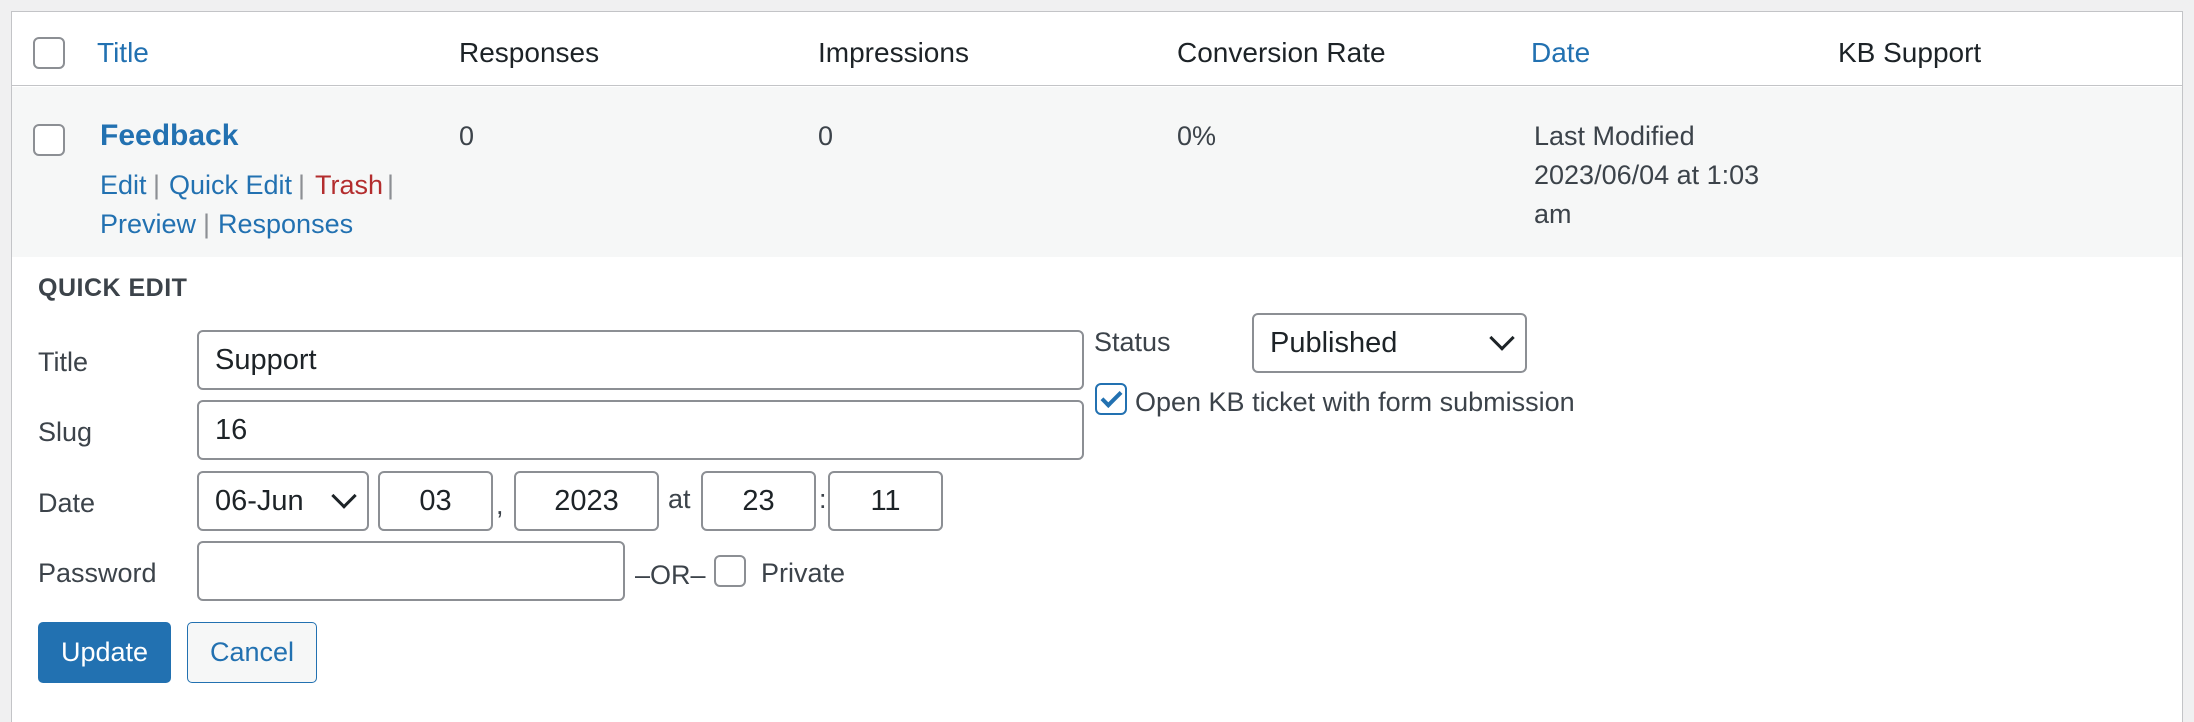 Image resolution: width=2194 pixels, height=722 pixels. What do you see at coordinates (67, 503) in the screenshot?
I see `date-label: Date` at bounding box center [67, 503].